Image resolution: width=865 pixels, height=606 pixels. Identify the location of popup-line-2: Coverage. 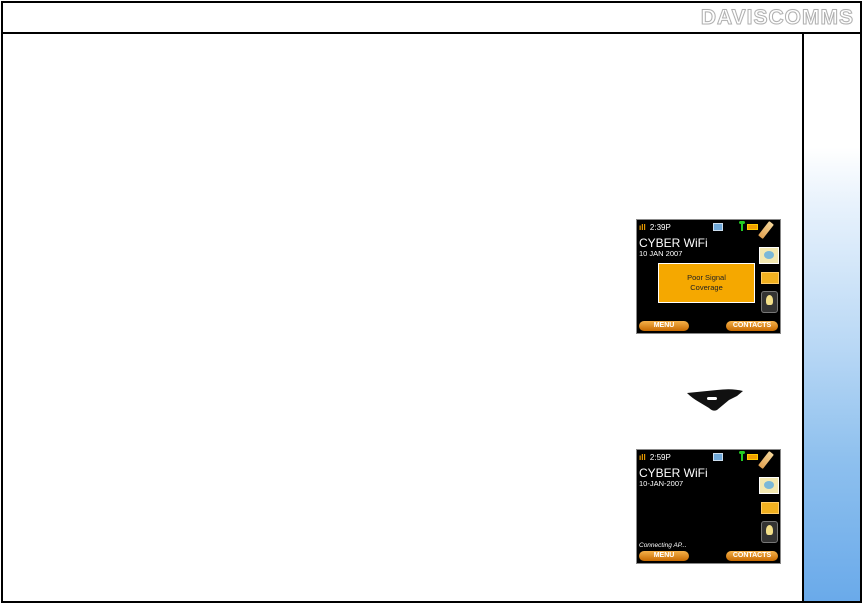
(706, 287).